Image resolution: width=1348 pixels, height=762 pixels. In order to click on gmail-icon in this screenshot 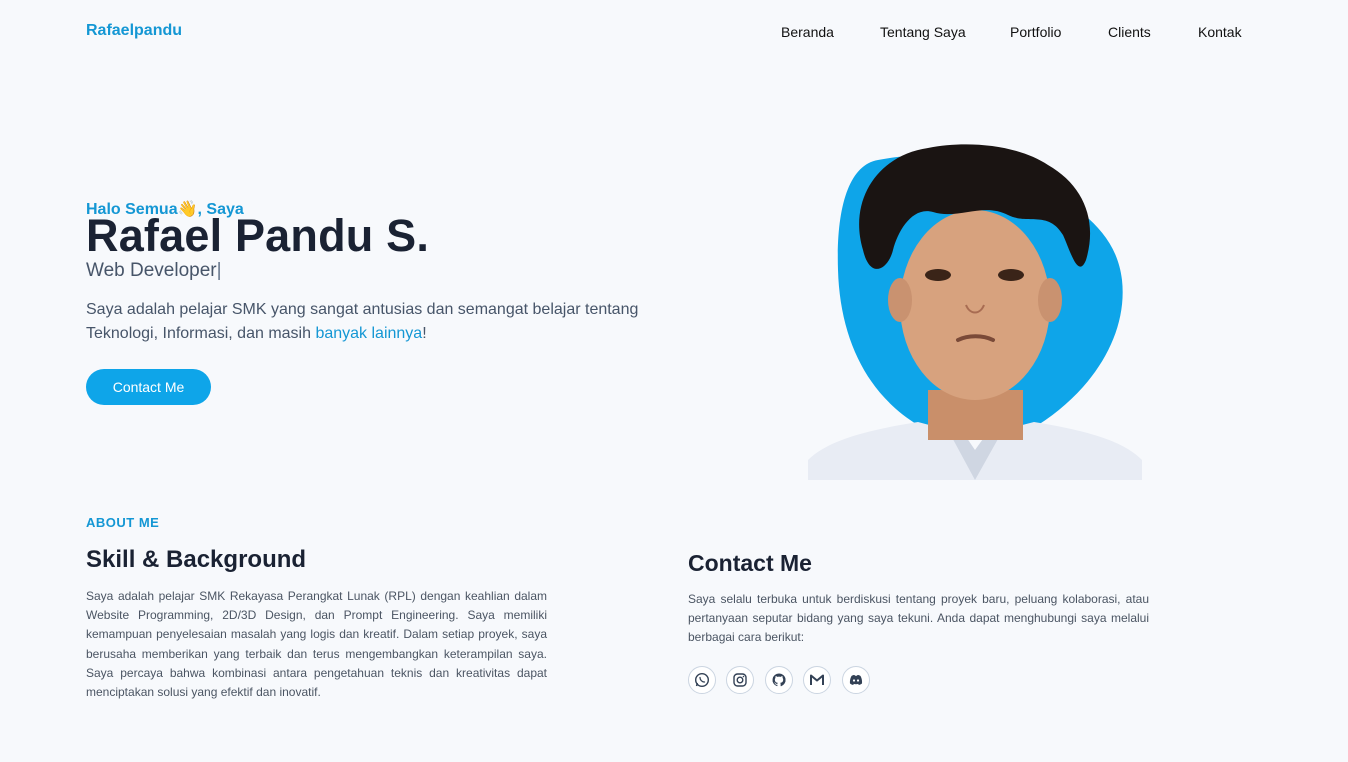, I will do `click(817, 679)`.